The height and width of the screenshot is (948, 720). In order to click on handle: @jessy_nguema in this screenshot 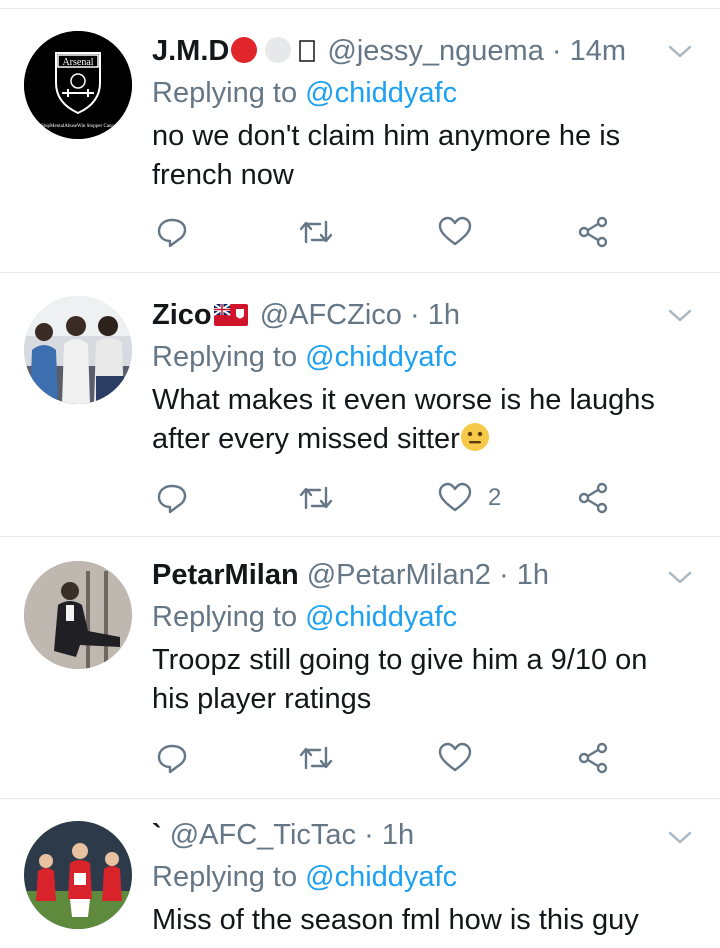, I will do `click(435, 51)`.